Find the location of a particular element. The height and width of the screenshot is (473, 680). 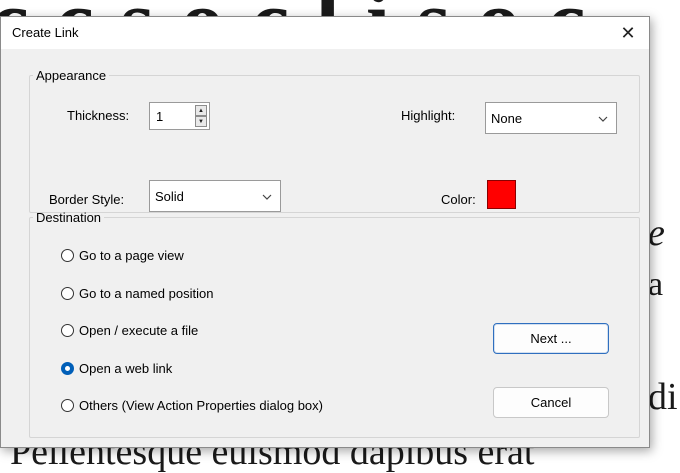

radio-button-selected is located at coordinates (67, 368).